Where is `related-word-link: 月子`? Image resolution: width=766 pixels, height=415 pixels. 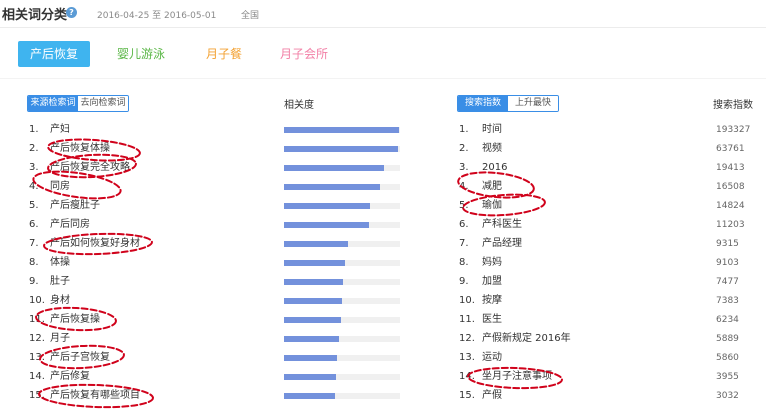 related-word-link: 月子 is located at coordinates (60, 339).